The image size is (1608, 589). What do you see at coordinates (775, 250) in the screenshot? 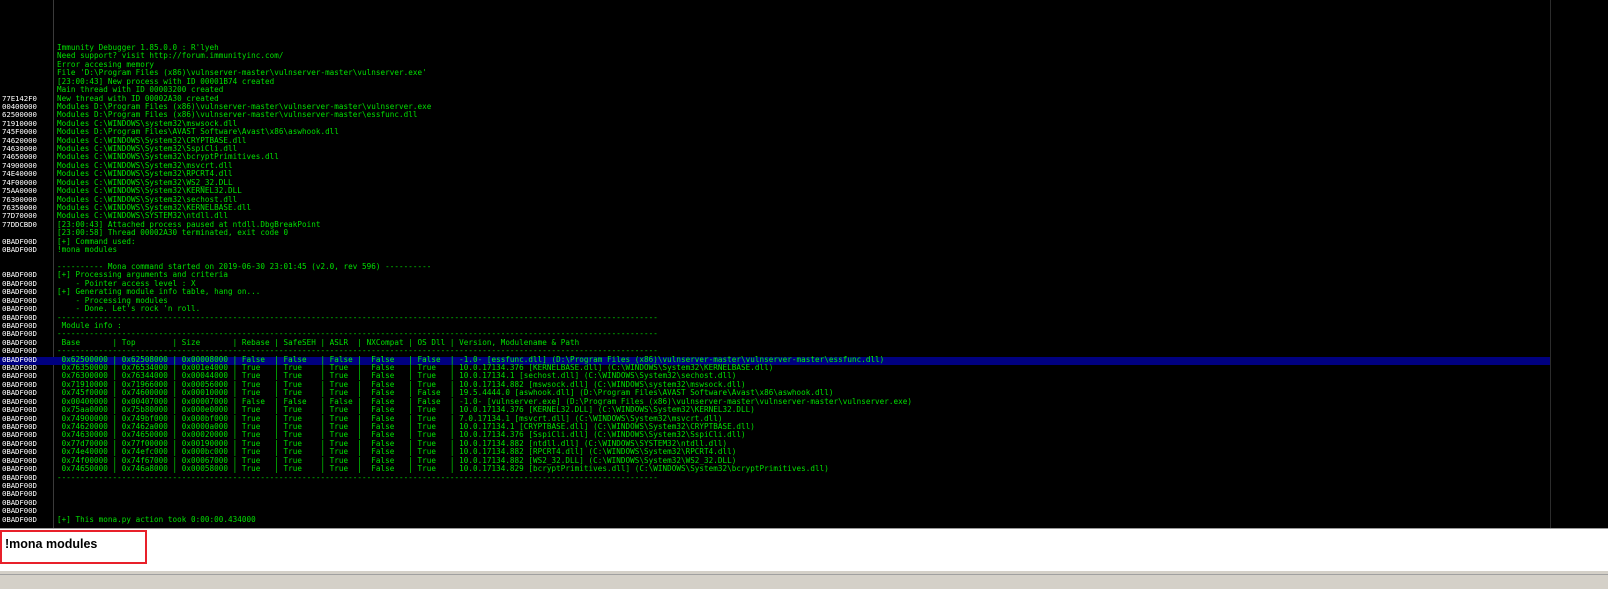
I see `log-line: 0BADF00D !mona modules` at bounding box center [775, 250].